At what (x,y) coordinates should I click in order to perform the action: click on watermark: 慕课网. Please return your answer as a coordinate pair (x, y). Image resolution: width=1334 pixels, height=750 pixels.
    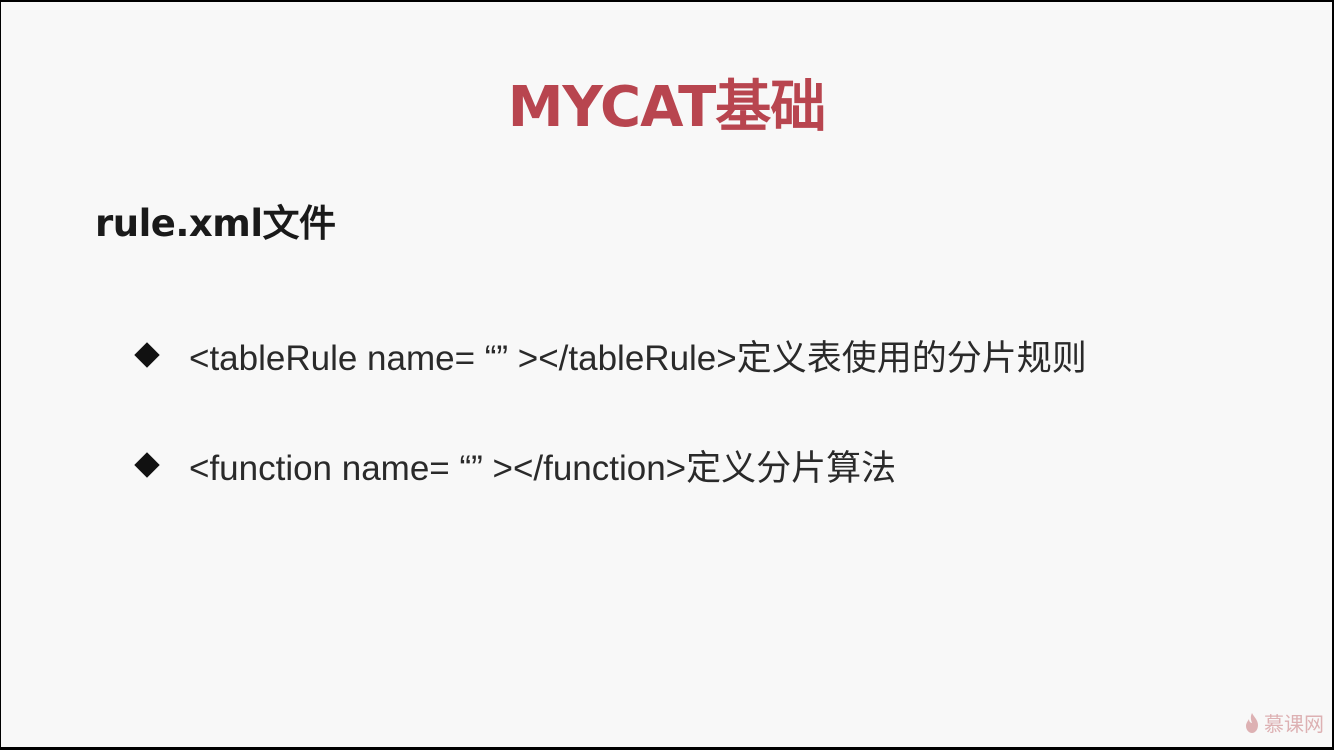
    Looking at the image, I should click on (1284, 722).